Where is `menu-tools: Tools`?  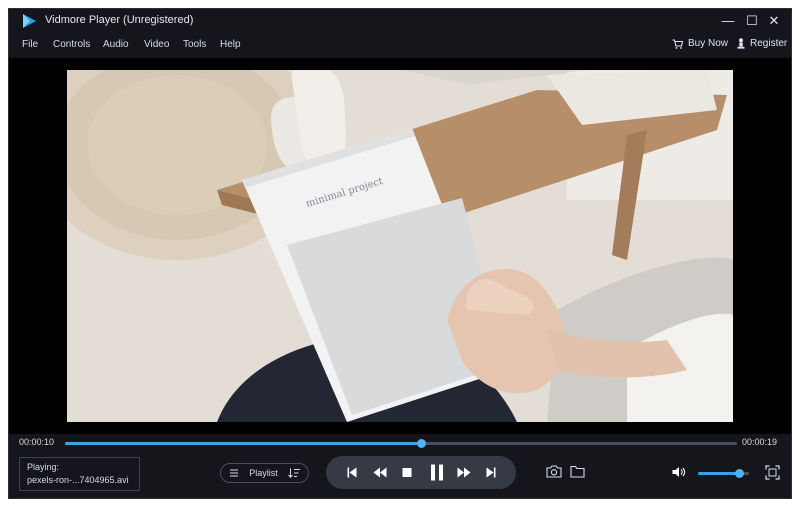
menu-tools: Tools is located at coordinates (194, 44).